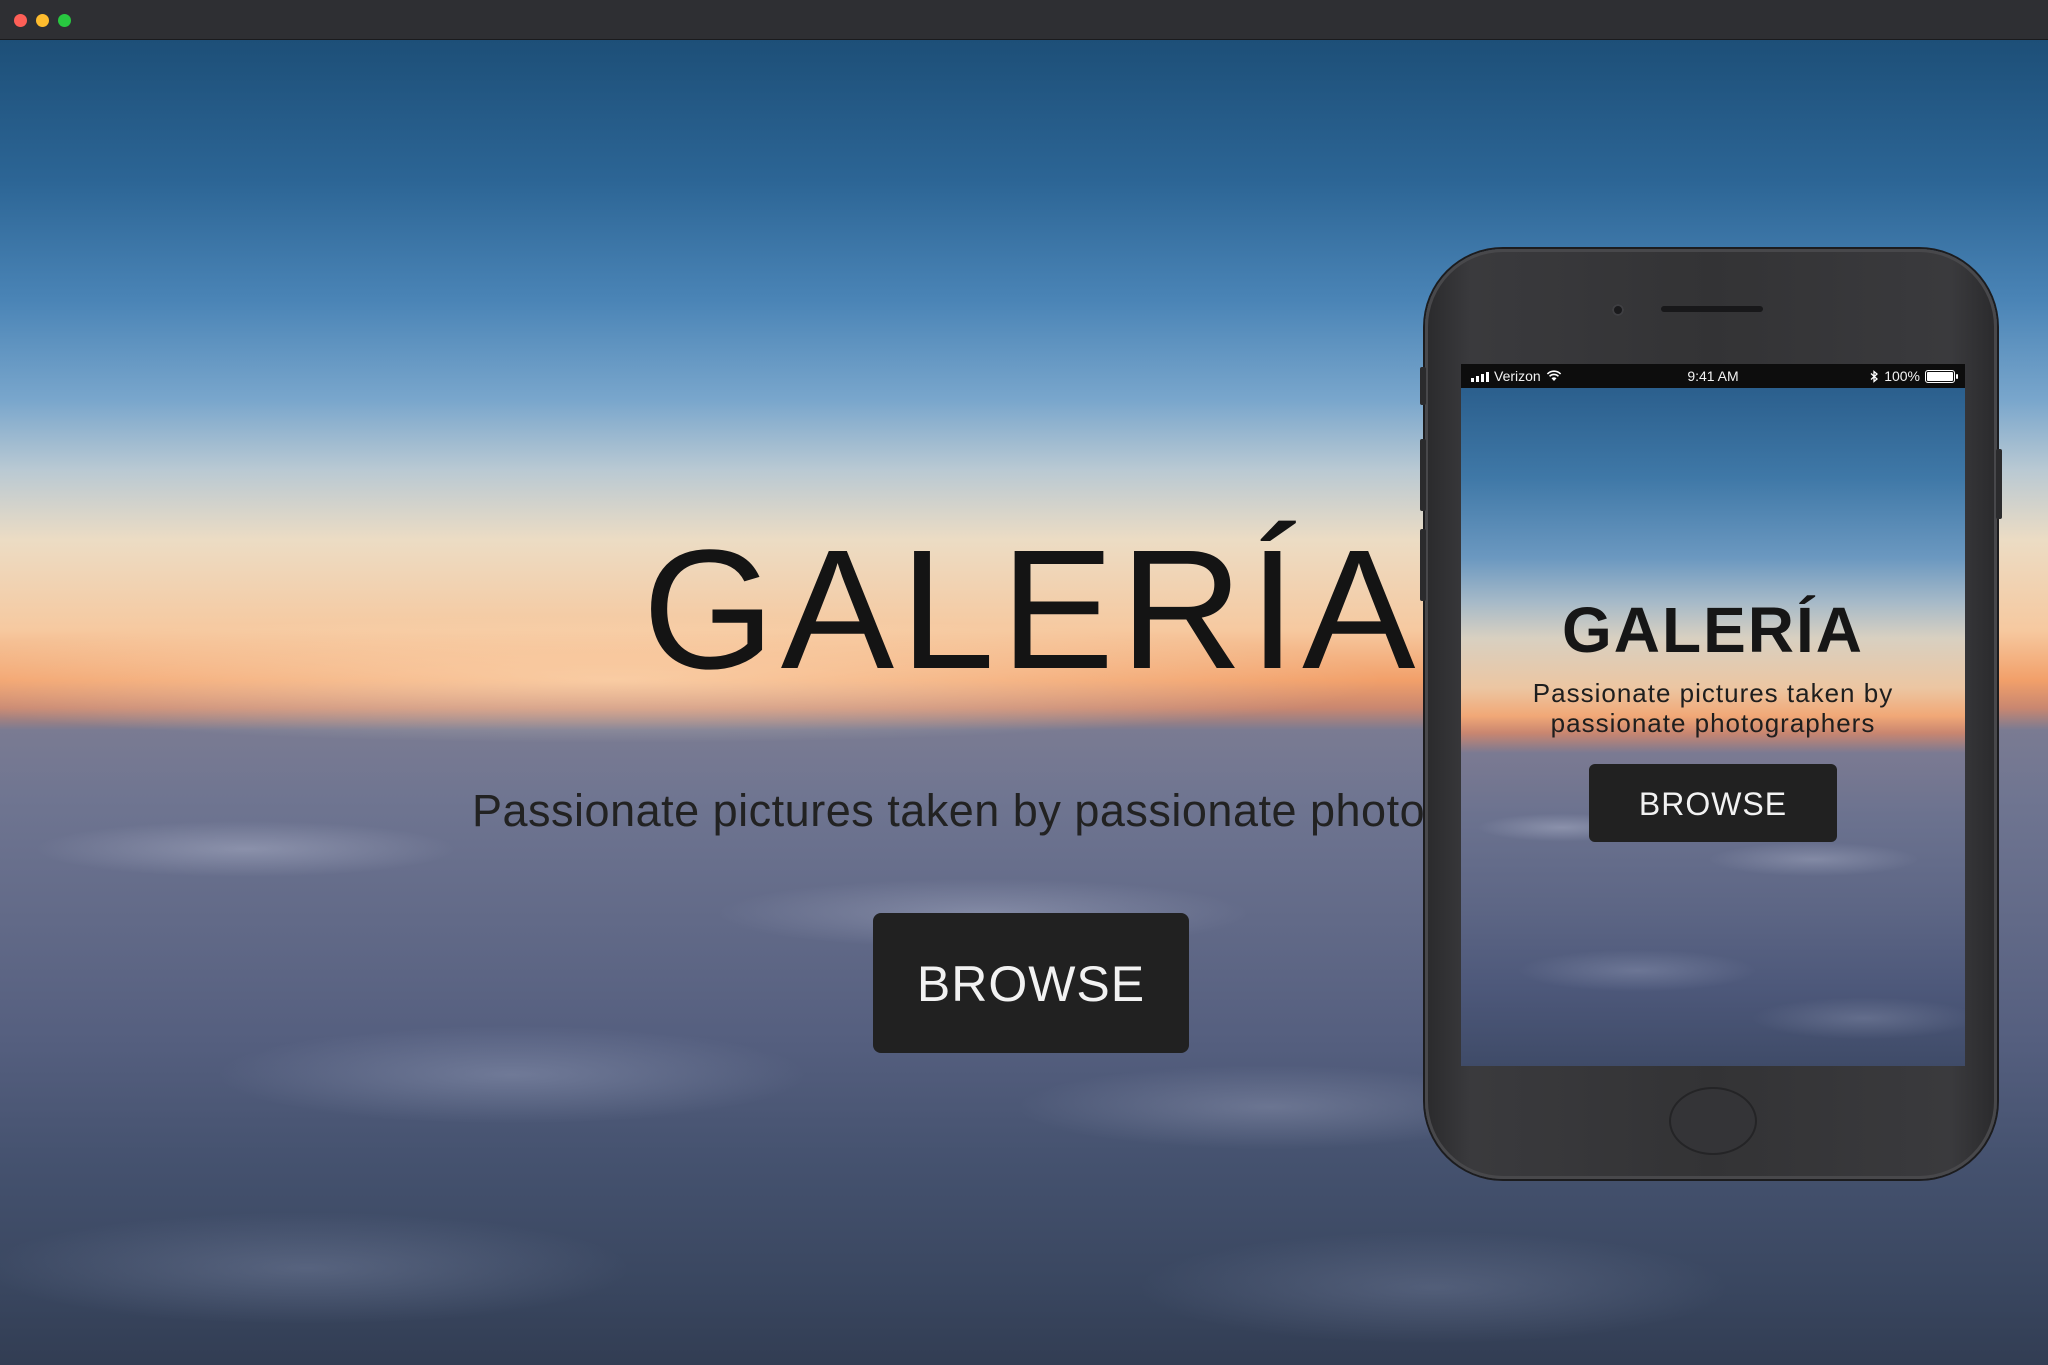 The height and width of the screenshot is (1365, 2048). What do you see at coordinates (64, 20) in the screenshot?
I see `zoom-window-button` at bounding box center [64, 20].